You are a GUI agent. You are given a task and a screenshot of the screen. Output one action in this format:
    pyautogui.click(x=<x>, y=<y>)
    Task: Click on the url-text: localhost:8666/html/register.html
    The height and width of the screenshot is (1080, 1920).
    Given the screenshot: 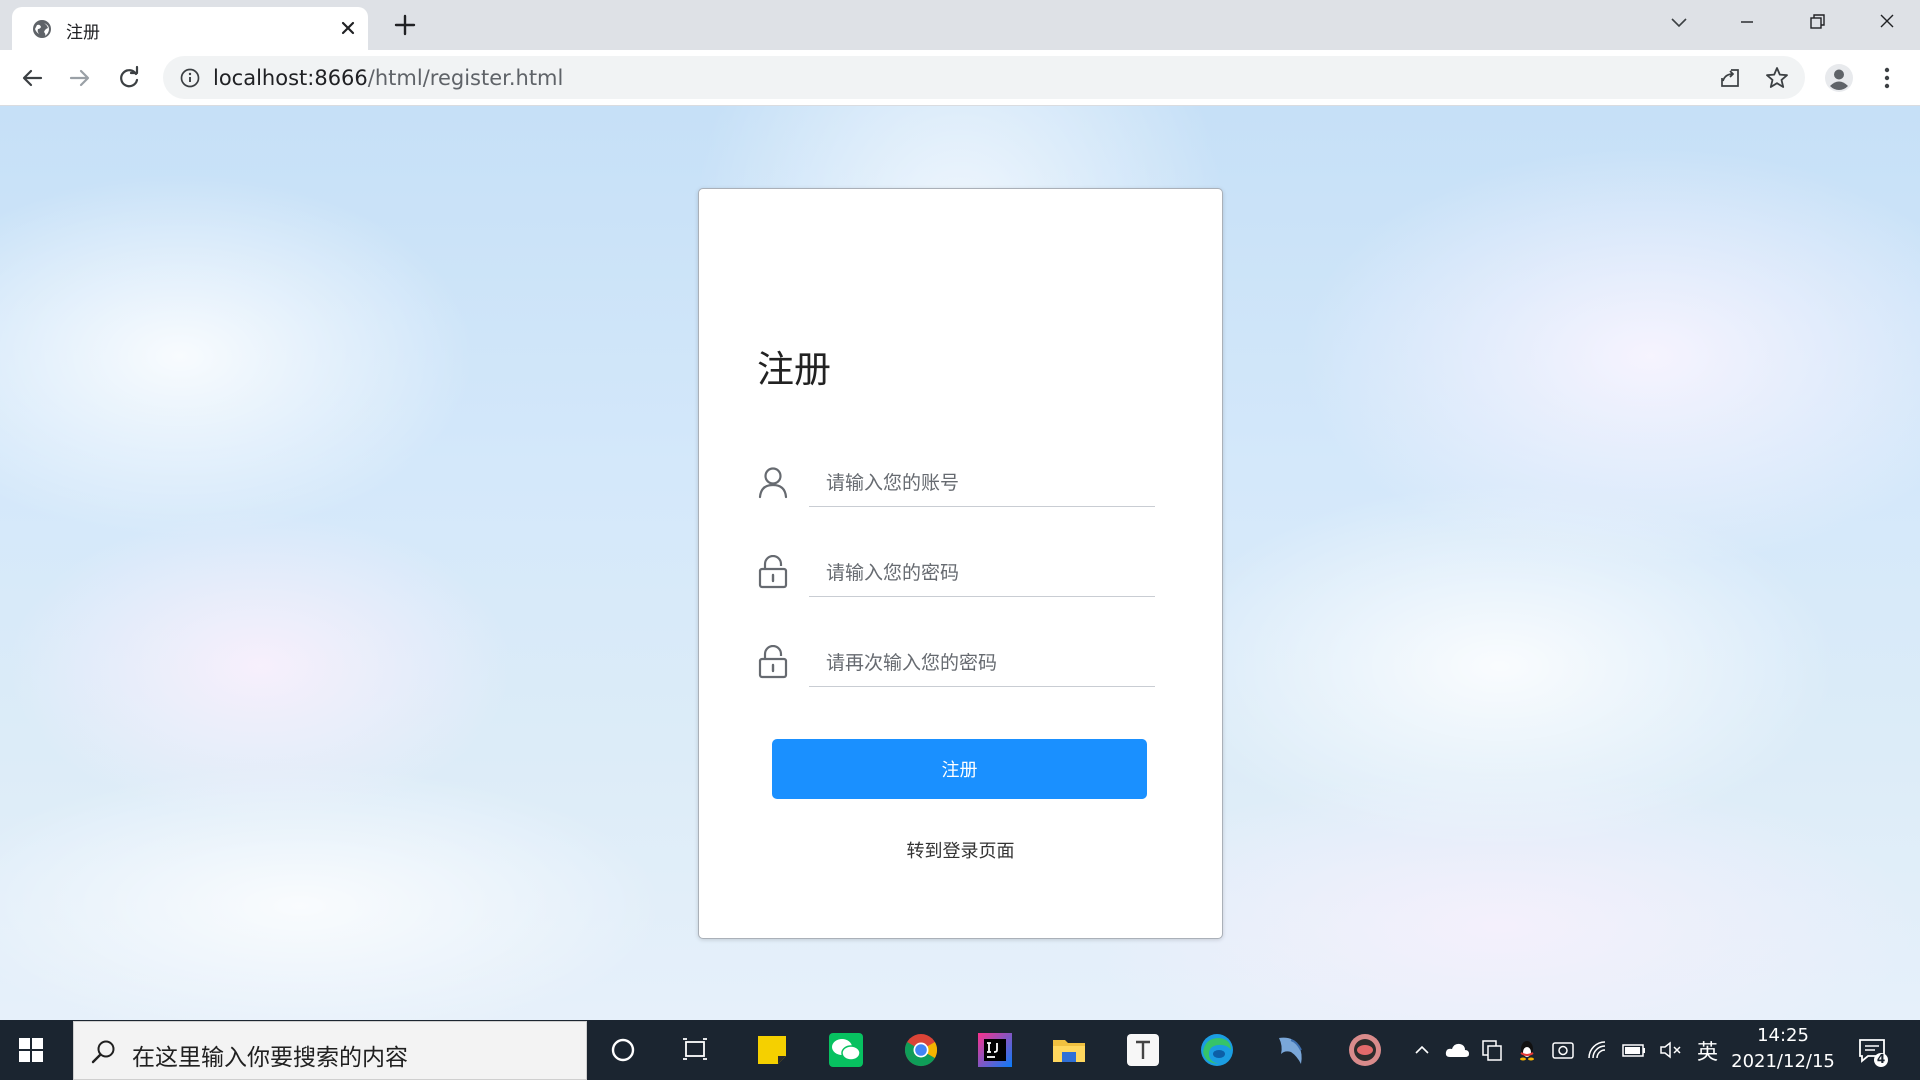 What is the action you would take?
    pyautogui.click(x=388, y=78)
    